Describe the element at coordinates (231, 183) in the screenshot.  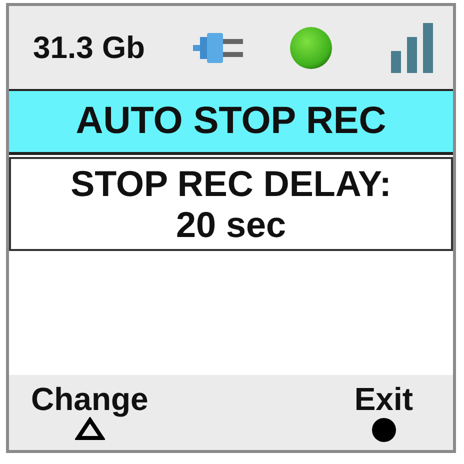
I see `setting-label: STOP REC DELAY:` at that location.